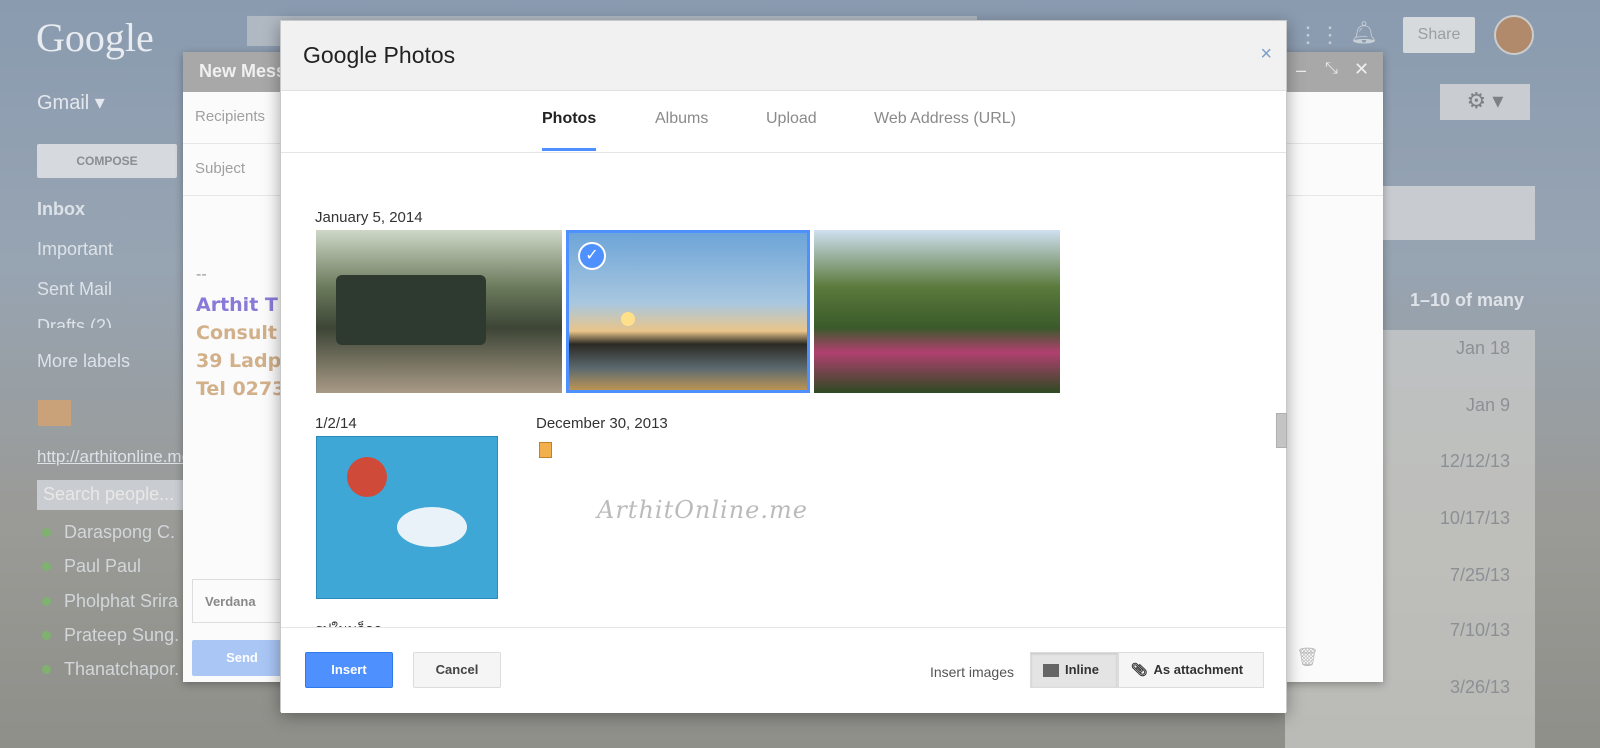 The width and height of the screenshot is (1600, 748). What do you see at coordinates (628, 319) in the screenshot?
I see `sun-shape` at bounding box center [628, 319].